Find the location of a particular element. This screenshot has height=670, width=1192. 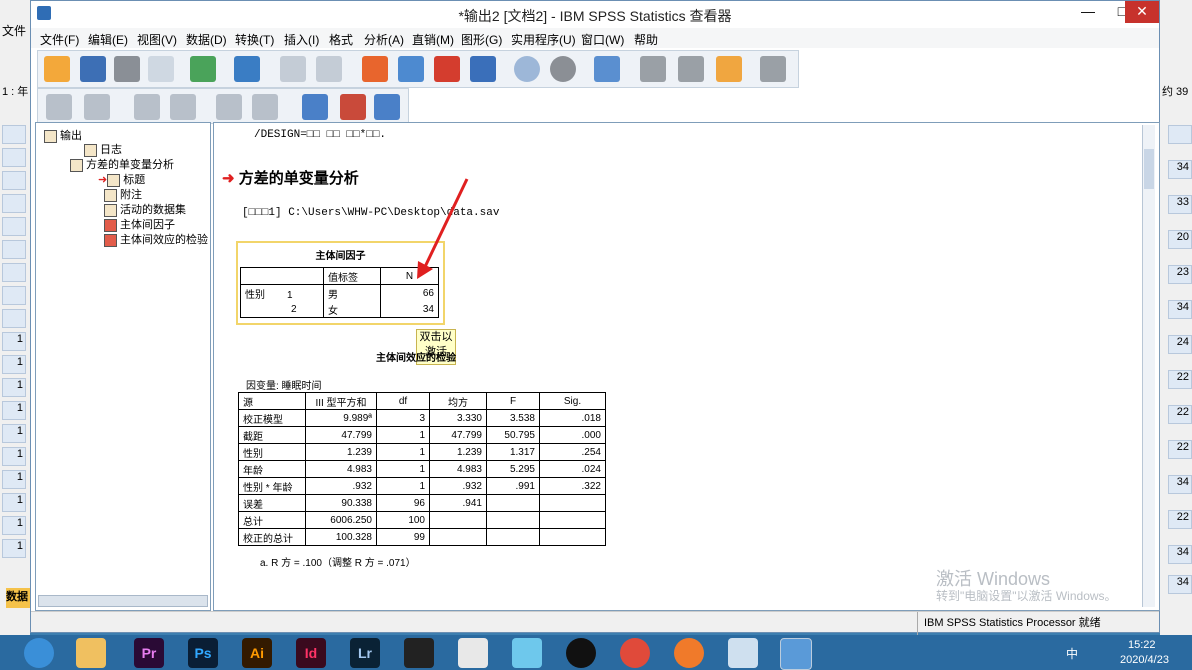

chrome-icon is located at coordinates (635, 653).